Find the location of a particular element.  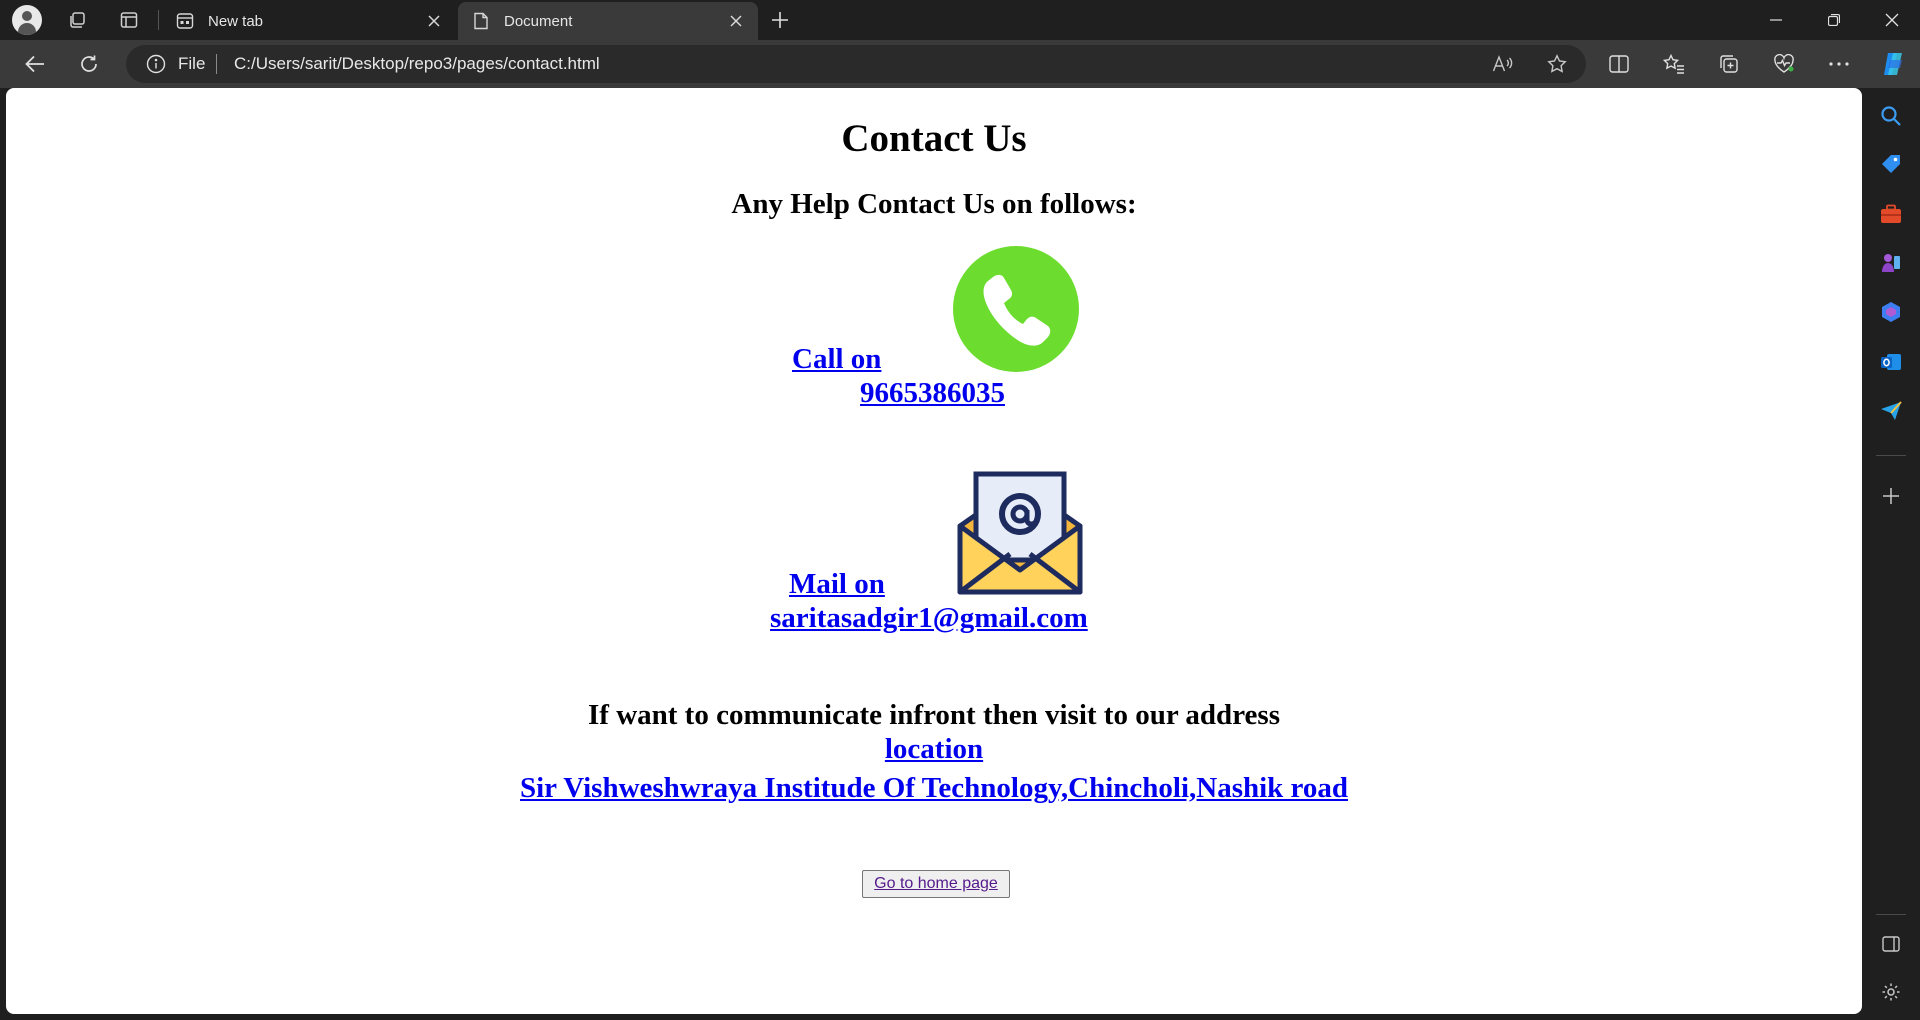

call-label: Call on is located at coordinates (837, 359).